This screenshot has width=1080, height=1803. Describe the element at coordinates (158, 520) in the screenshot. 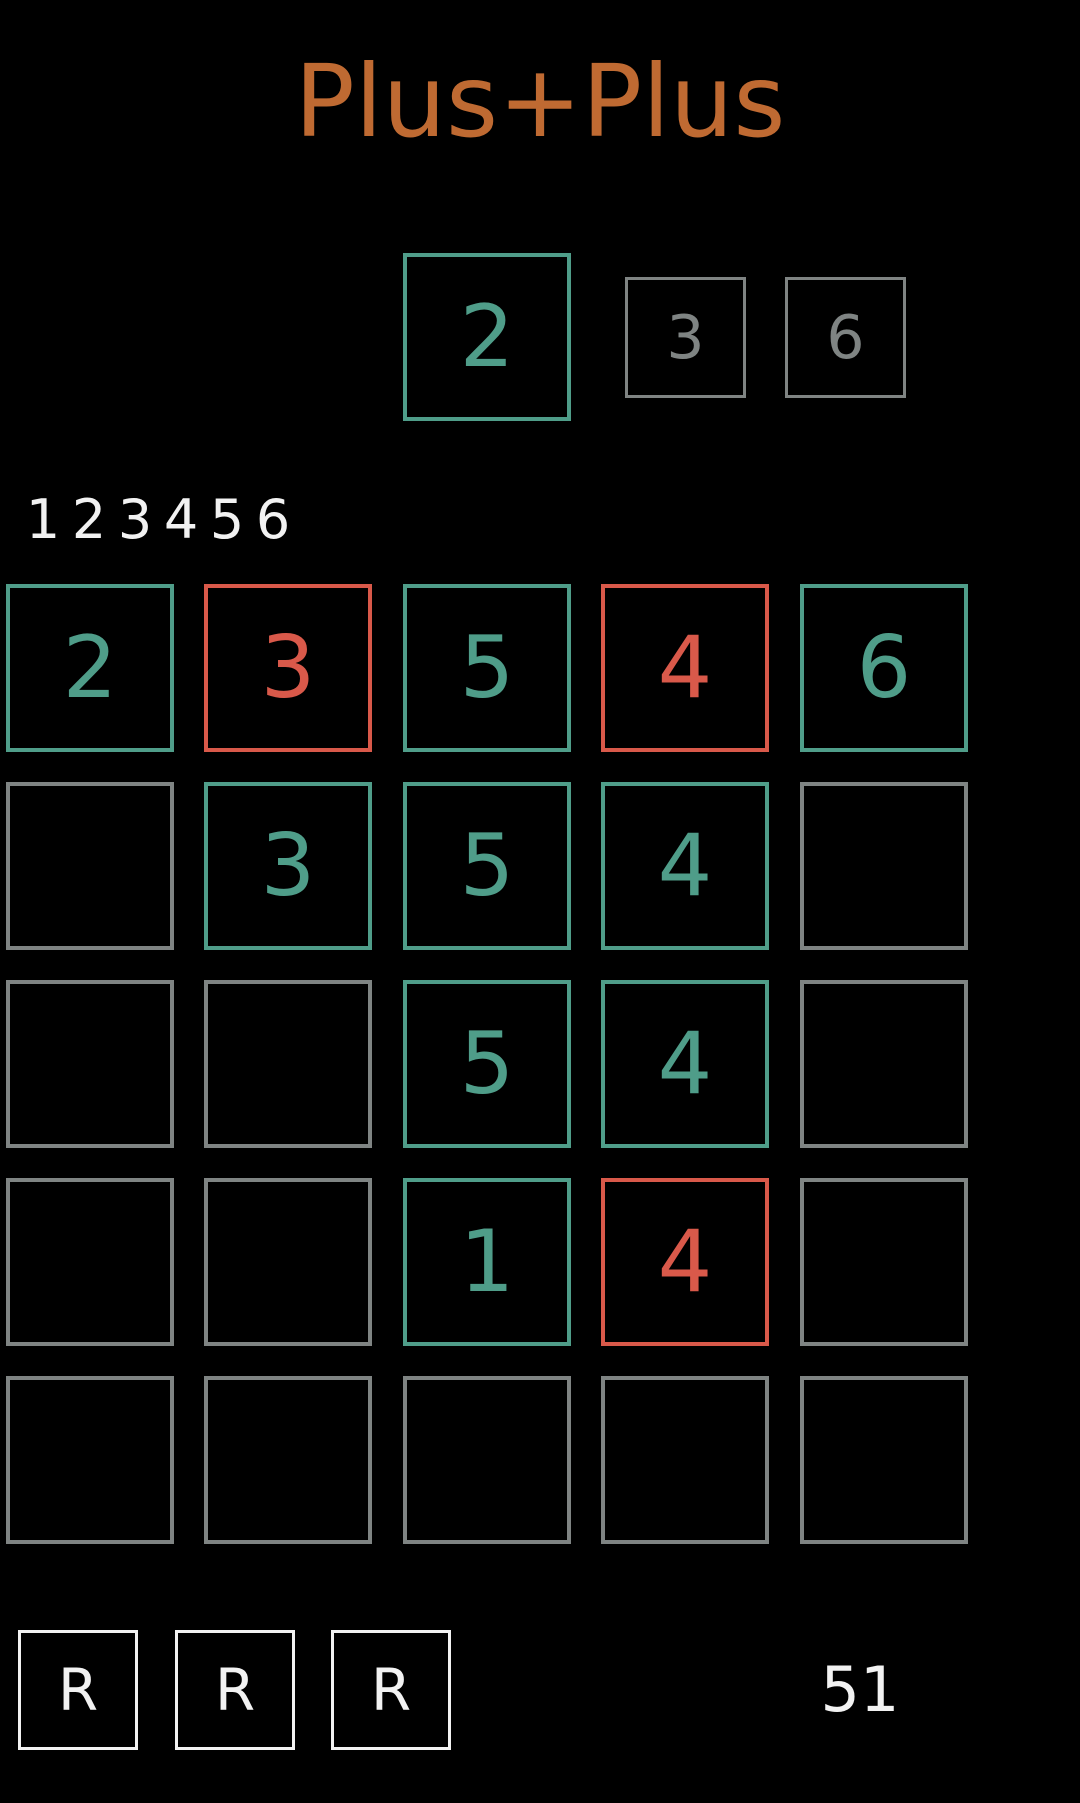

I see `digit-row: 1 2 3 4 5 6` at that location.